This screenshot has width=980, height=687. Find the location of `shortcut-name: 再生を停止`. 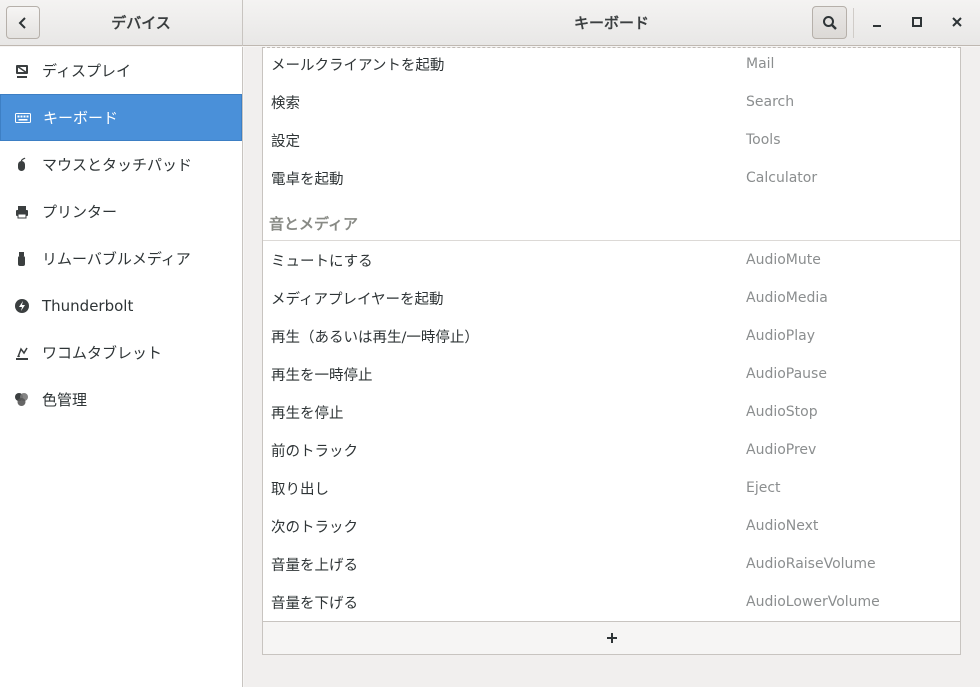

shortcut-name: 再生を停止 is located at coordinates (307, 413).